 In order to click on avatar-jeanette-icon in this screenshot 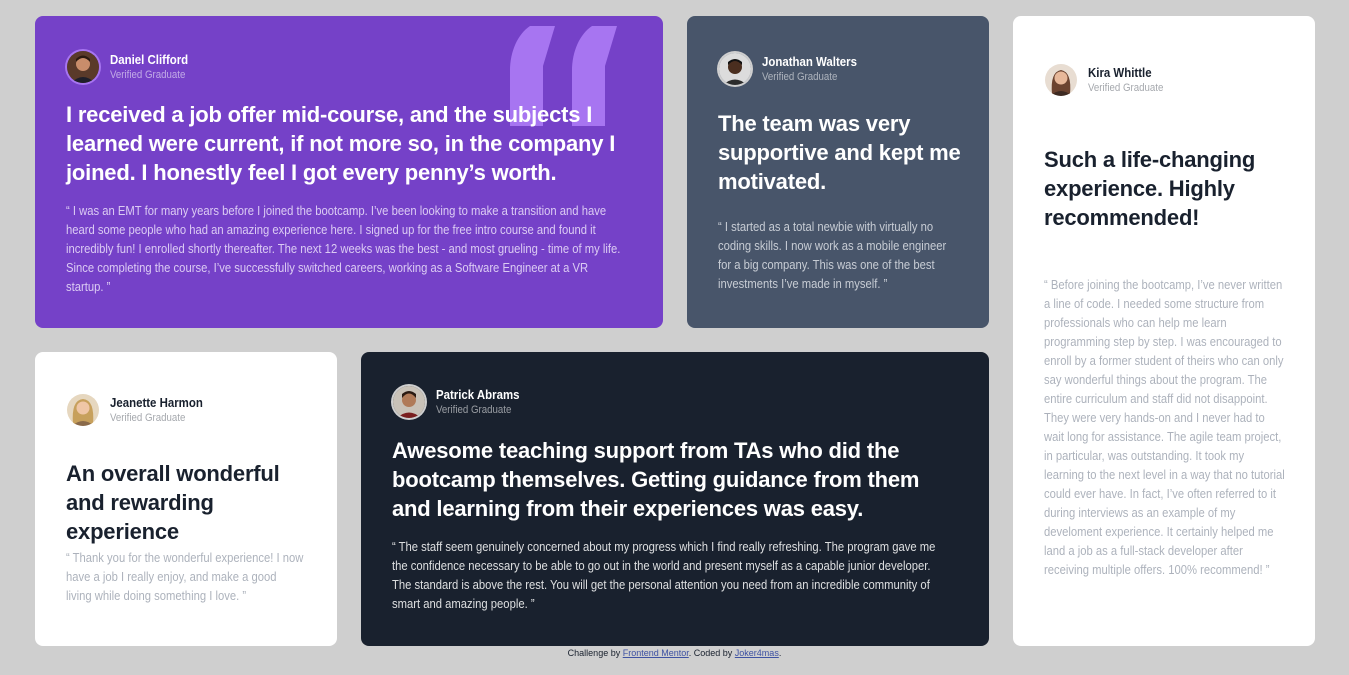, I will do `click(83, 410)`.